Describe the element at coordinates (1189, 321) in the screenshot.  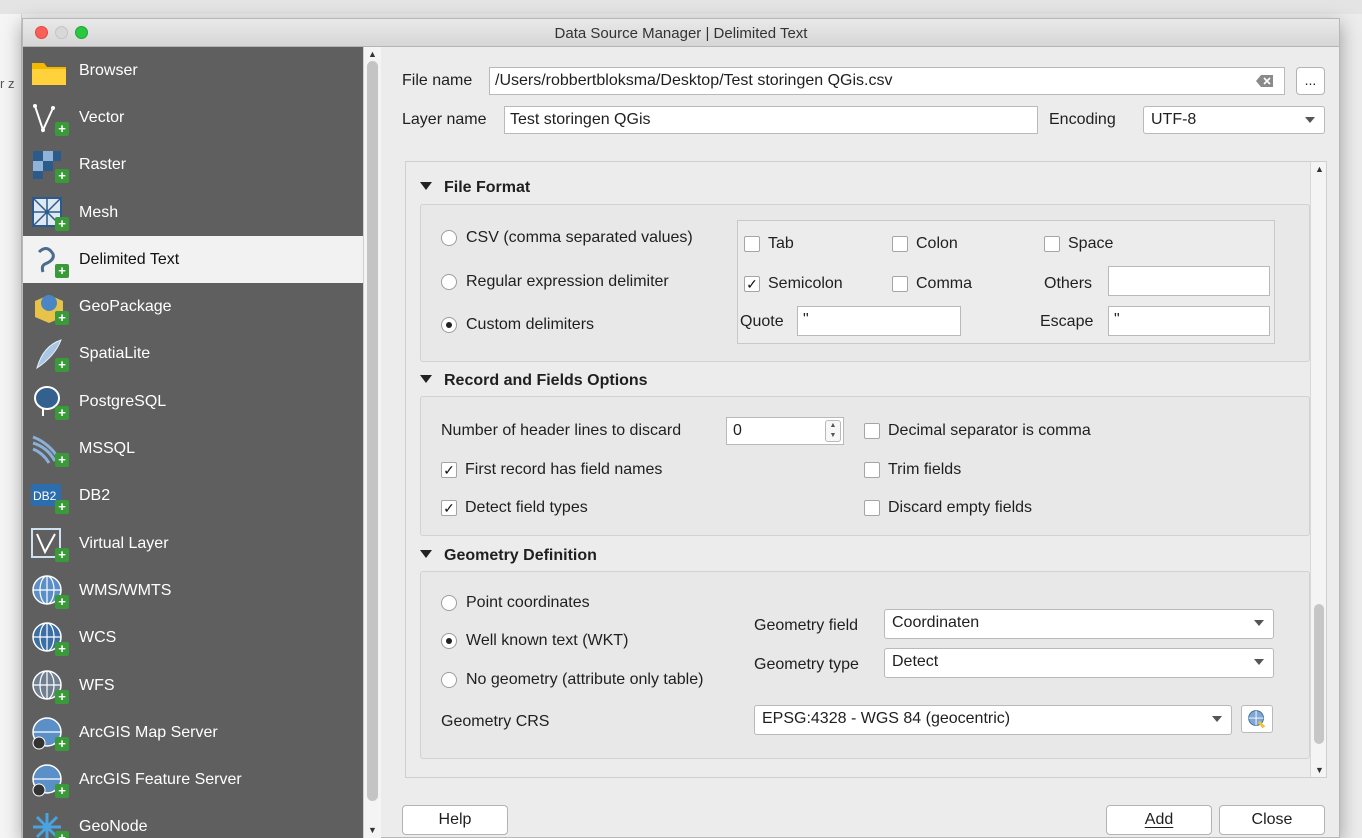
I see `escape-field: "` at that location.